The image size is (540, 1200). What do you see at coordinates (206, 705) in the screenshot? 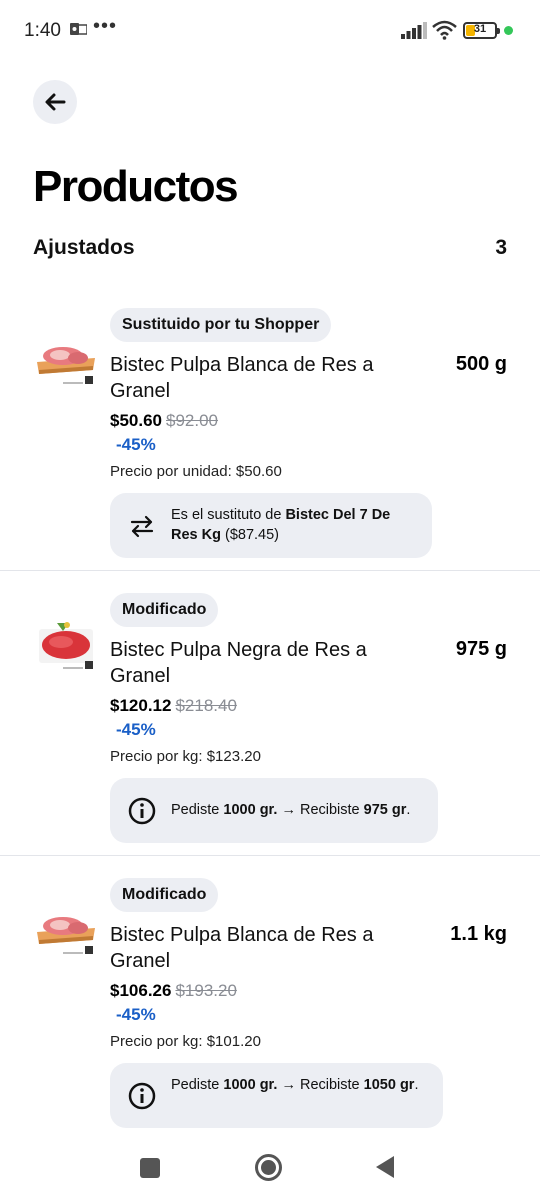
I see `original-price: $218.40` at bounding box center [206, 705].